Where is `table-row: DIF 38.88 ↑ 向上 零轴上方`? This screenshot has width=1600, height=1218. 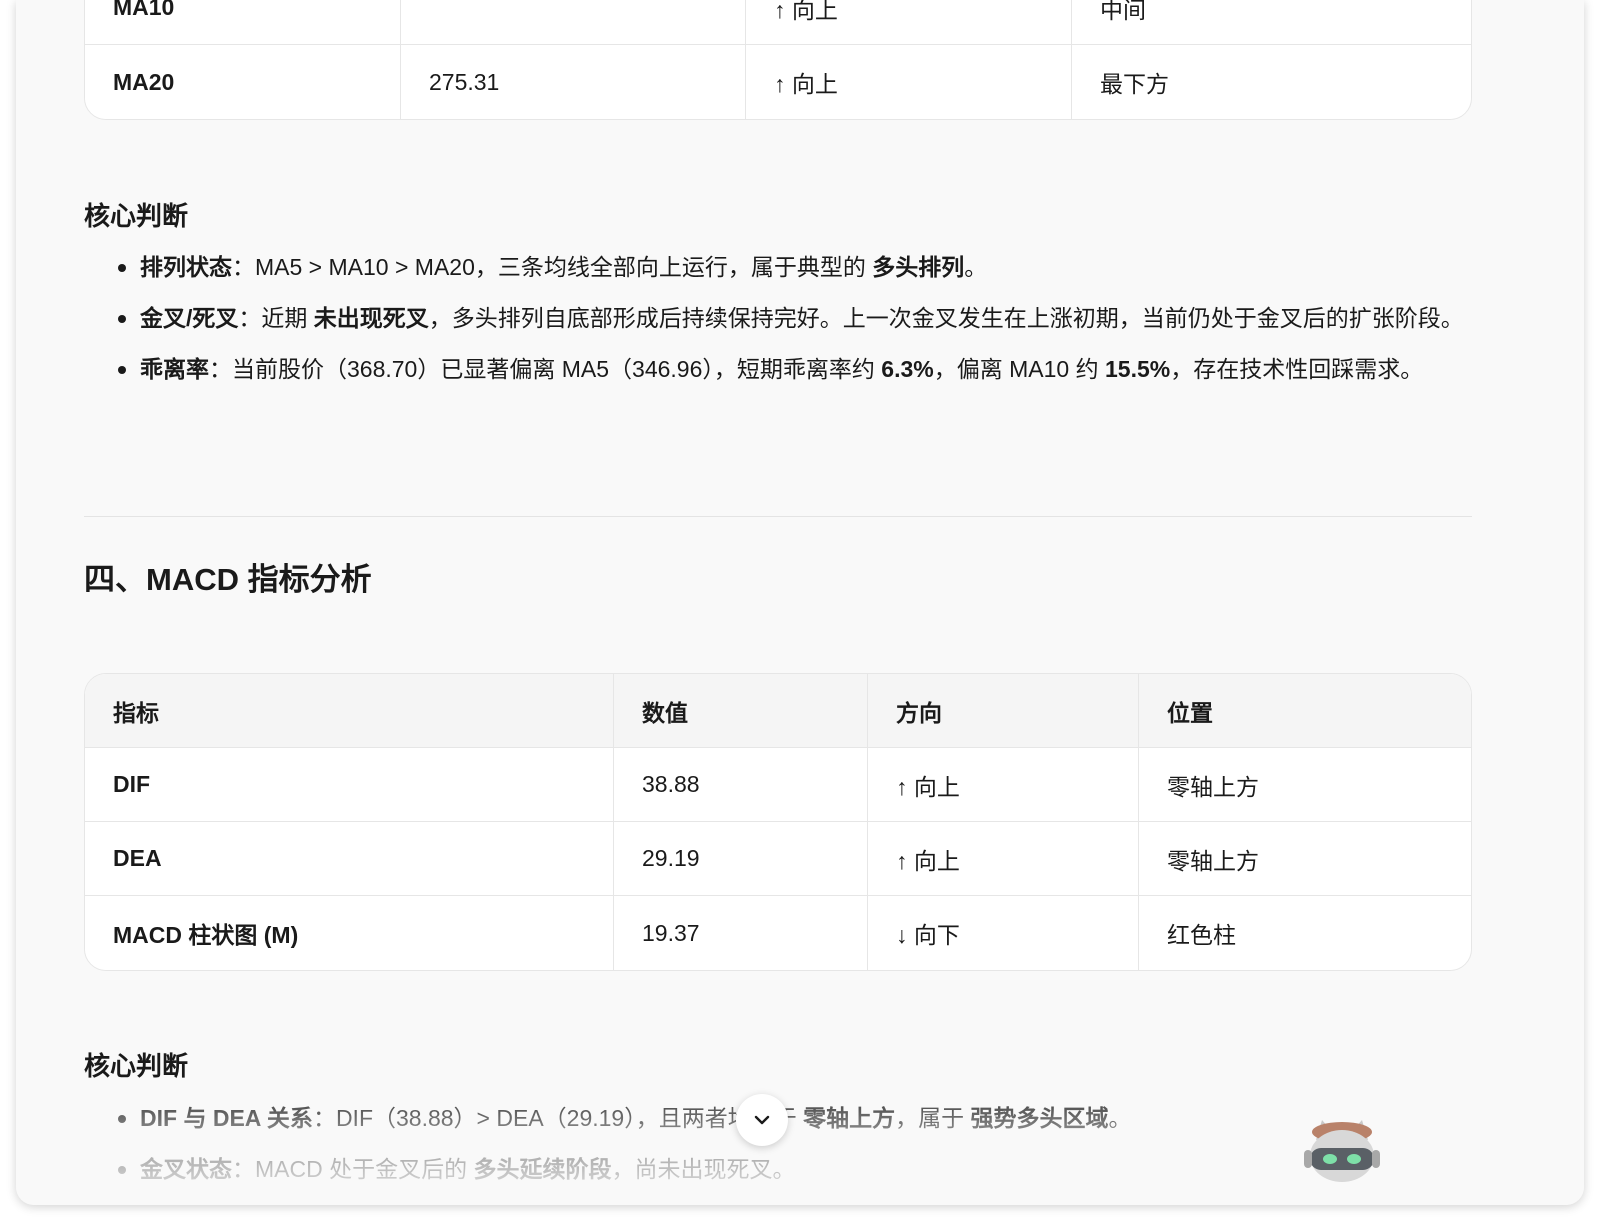 table-row: DIF 38.88 ↑ 向上 零轴上方 is located at coordinates (778, 785).